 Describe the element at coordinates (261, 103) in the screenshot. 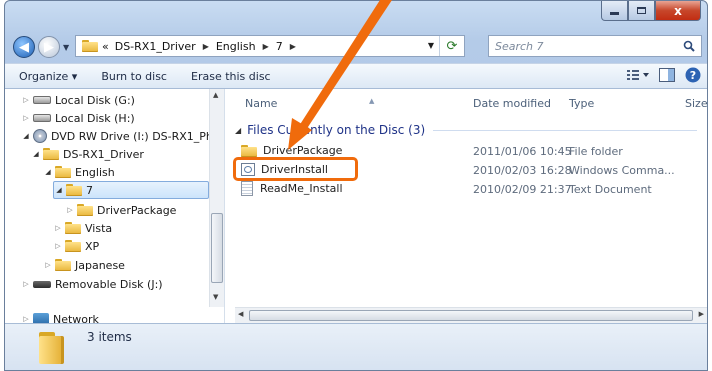

I see `column-name: Name` at that location.